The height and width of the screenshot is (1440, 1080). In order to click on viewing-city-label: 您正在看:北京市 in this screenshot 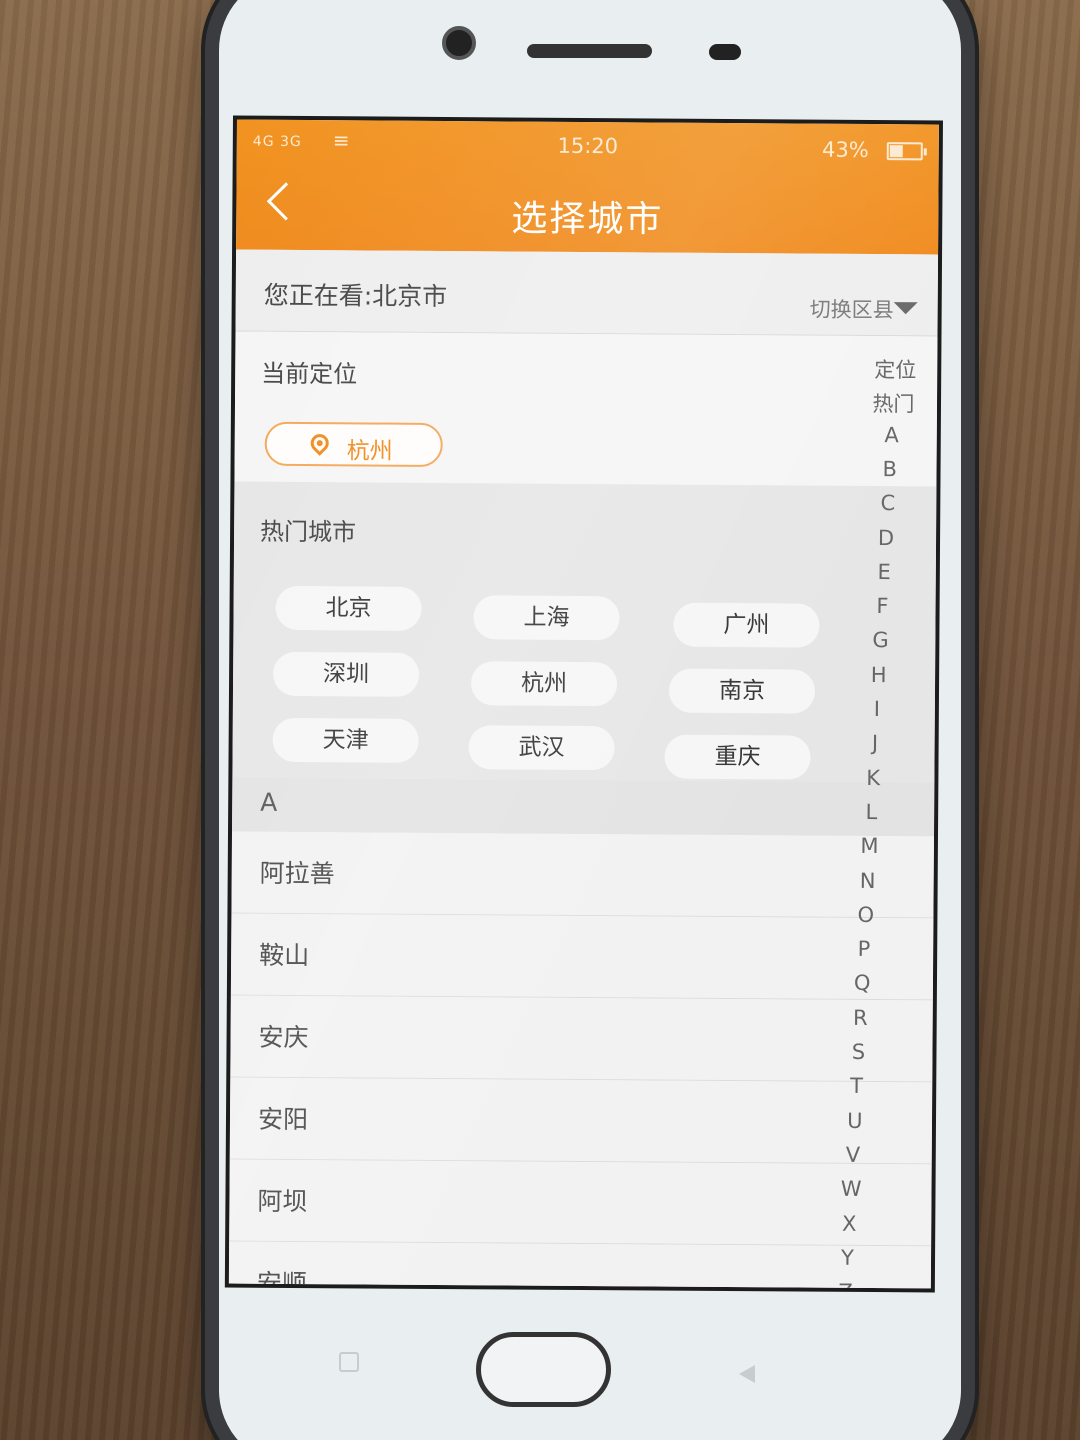, I will do `click(355, 296)`.